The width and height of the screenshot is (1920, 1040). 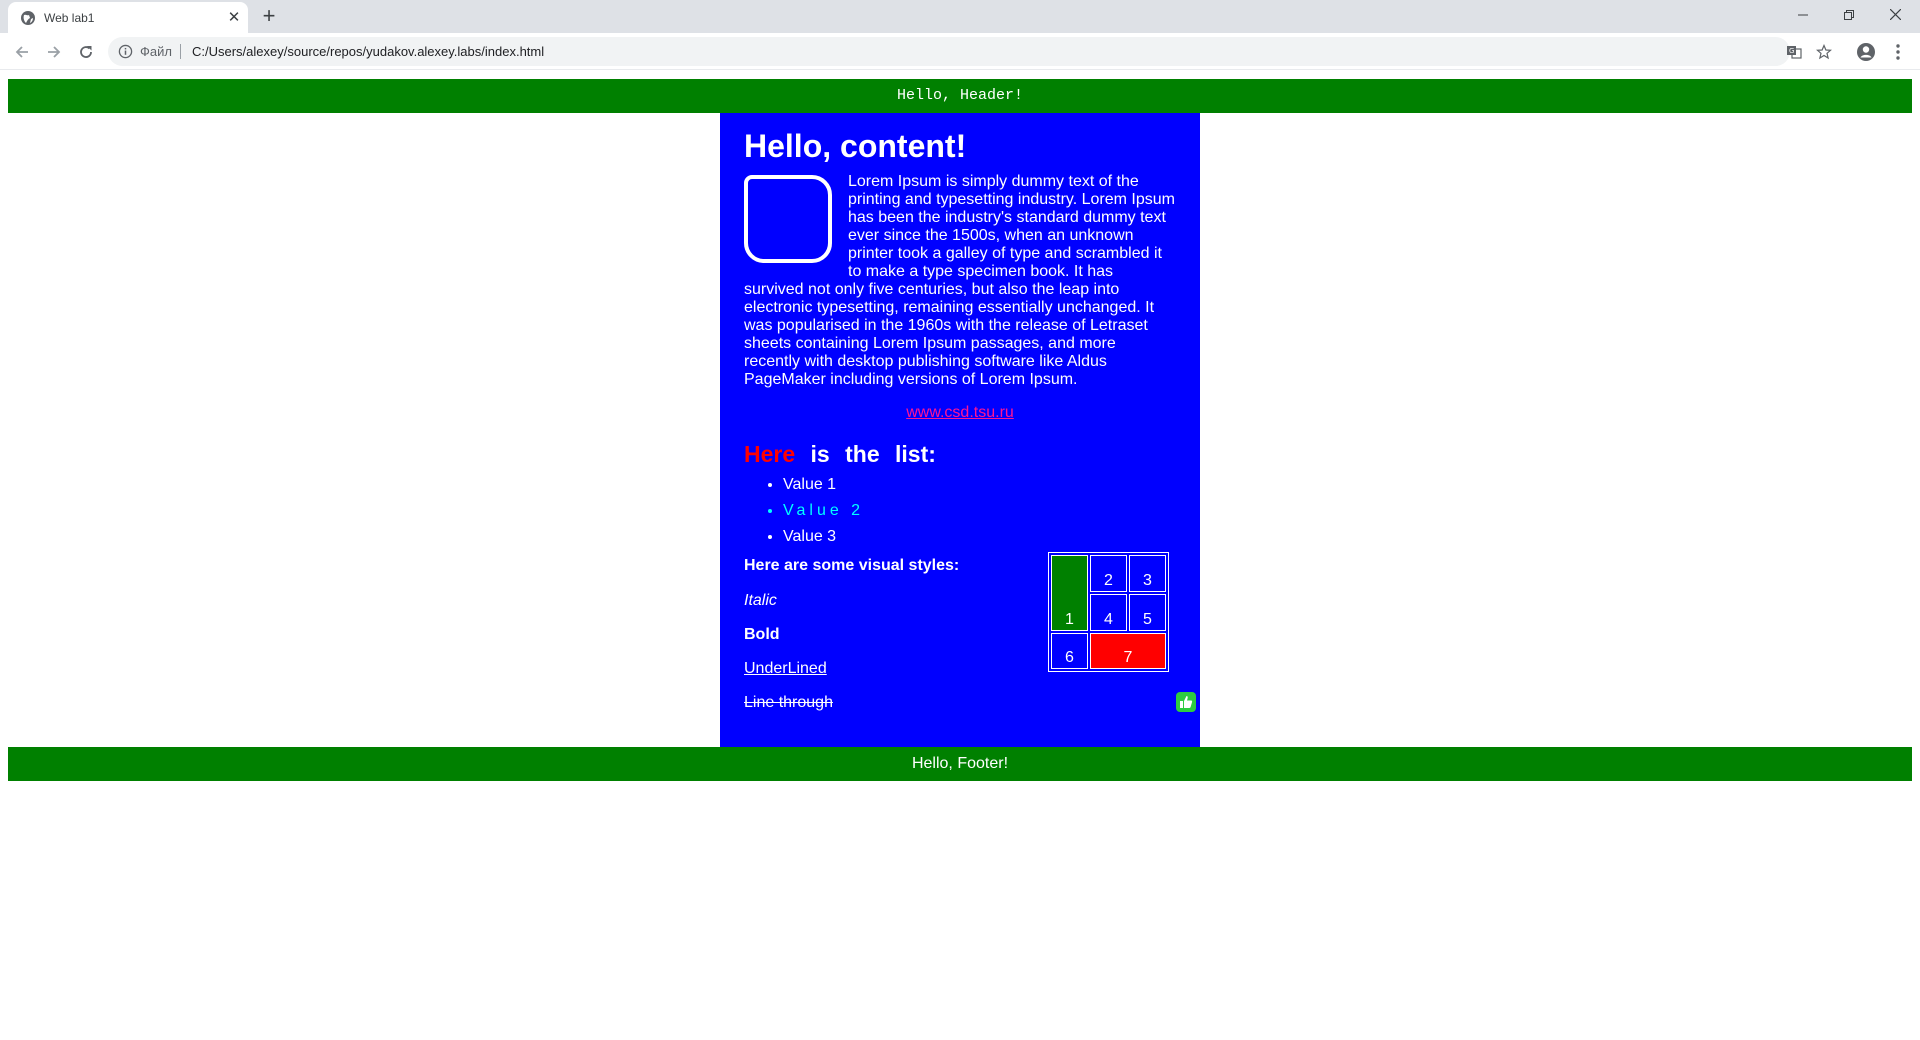 I want to click on rounded-image-box, so click(x=788, y=219).